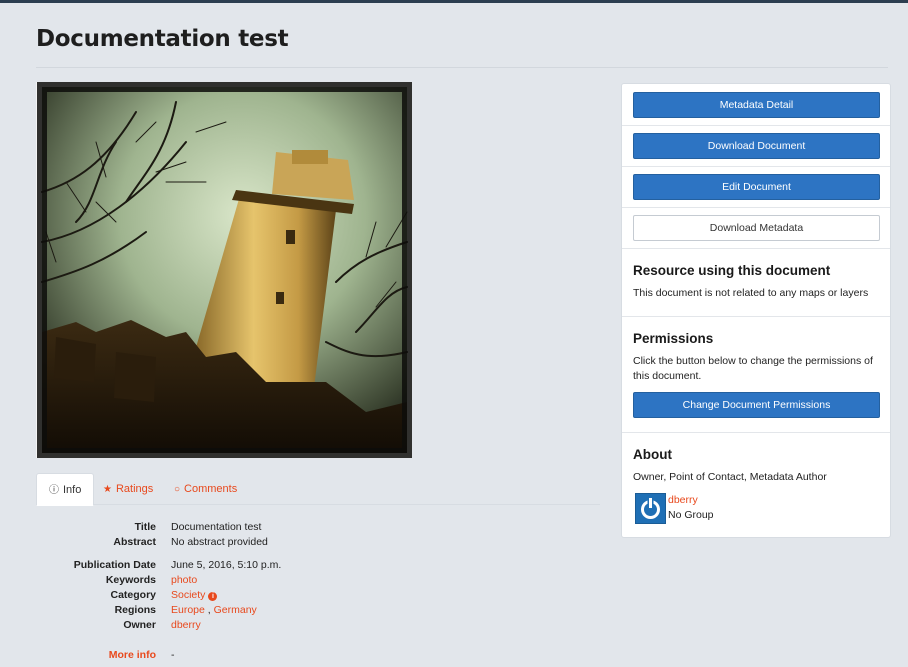  Describe the element at coordinates (652, 454) in the screenshot. I see `about-section-title: About` at that location.